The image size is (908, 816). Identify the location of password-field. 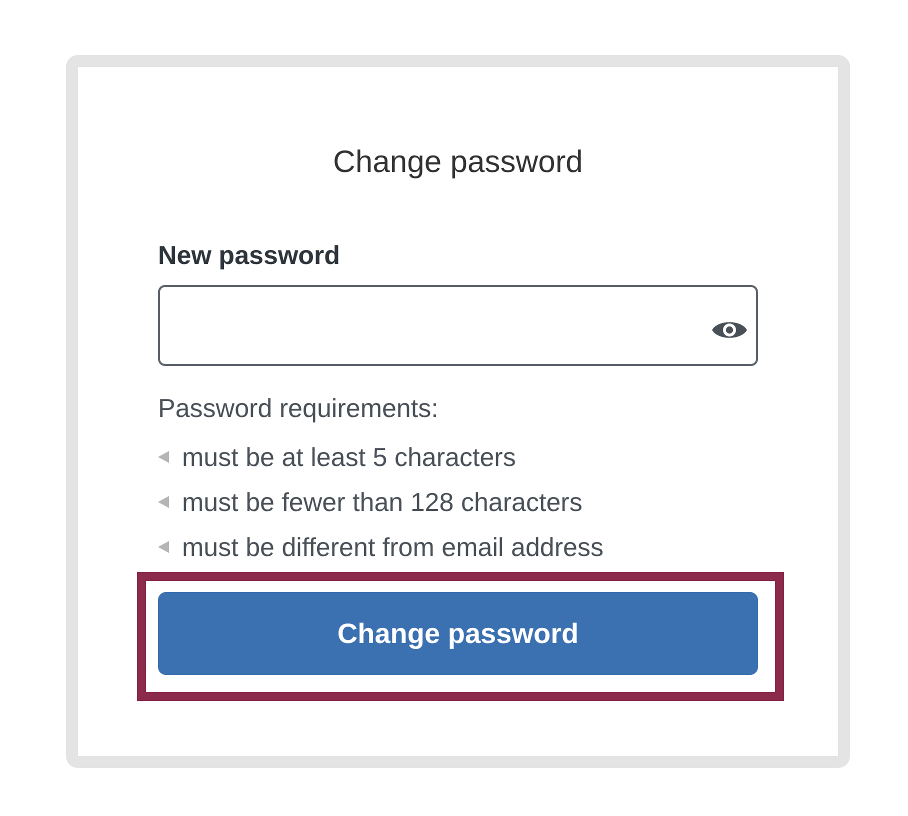
(458, 325).